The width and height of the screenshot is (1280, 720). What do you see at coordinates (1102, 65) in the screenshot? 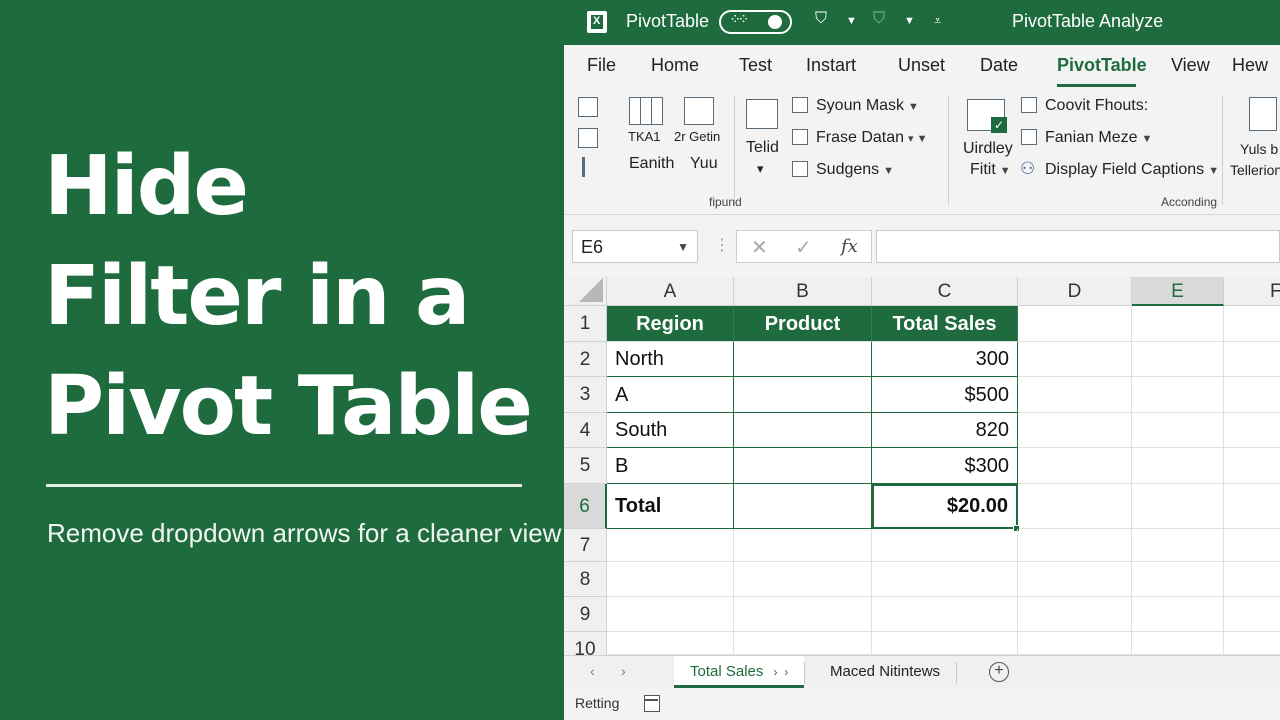
I see `tab-pivottable: PivotTable` at bounding box center [1102, 65].